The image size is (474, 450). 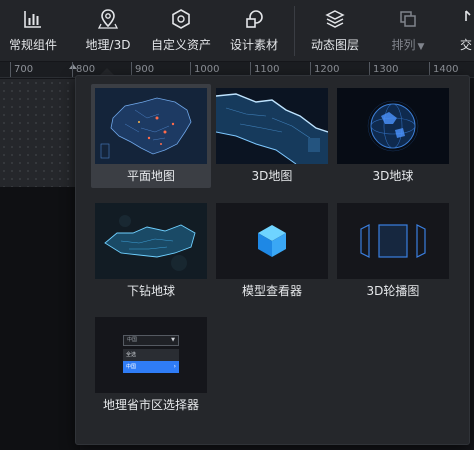 I want to click on carousel-icon, so click(x=393, y=241).